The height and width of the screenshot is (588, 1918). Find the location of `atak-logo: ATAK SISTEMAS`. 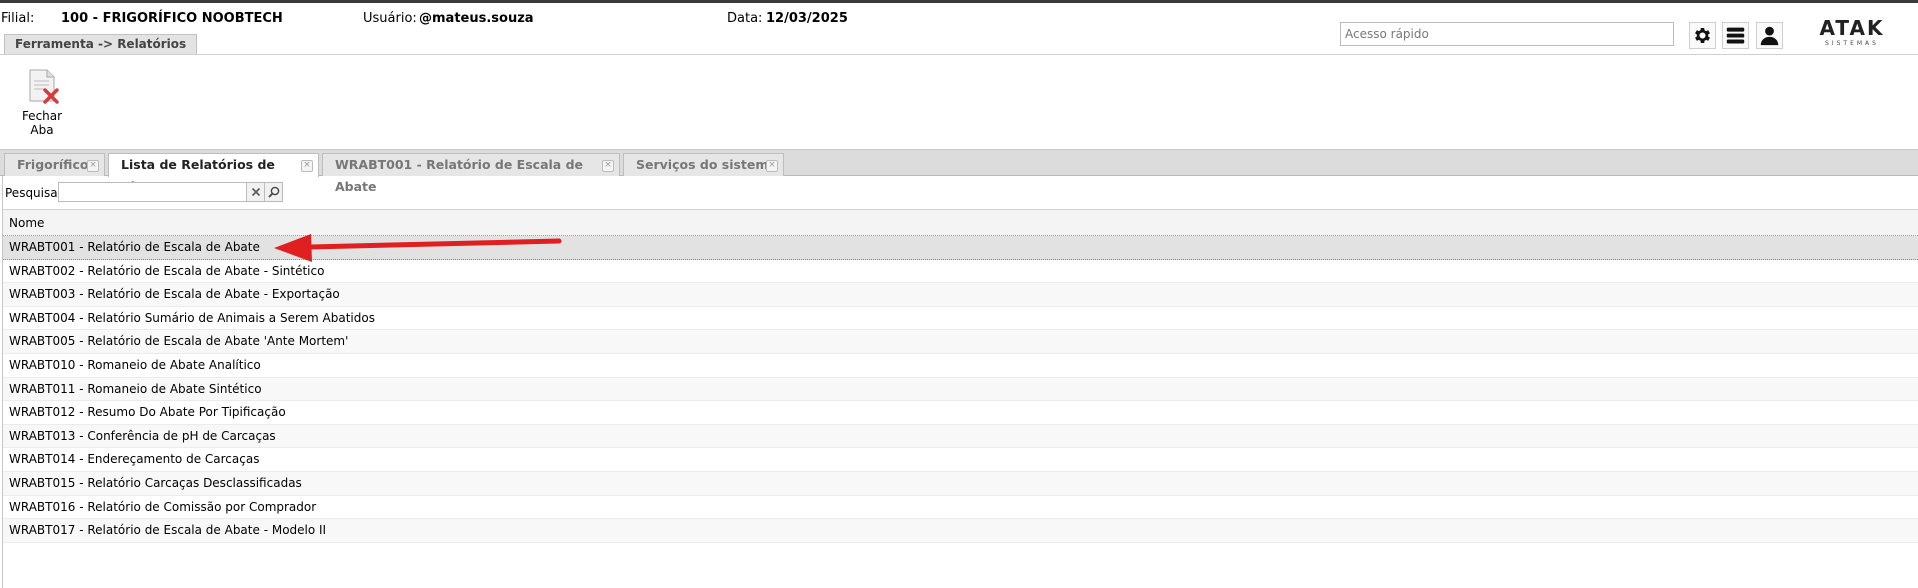

atak-logo: ATAK SISTEMAS is located at coordinates (1852, 32).